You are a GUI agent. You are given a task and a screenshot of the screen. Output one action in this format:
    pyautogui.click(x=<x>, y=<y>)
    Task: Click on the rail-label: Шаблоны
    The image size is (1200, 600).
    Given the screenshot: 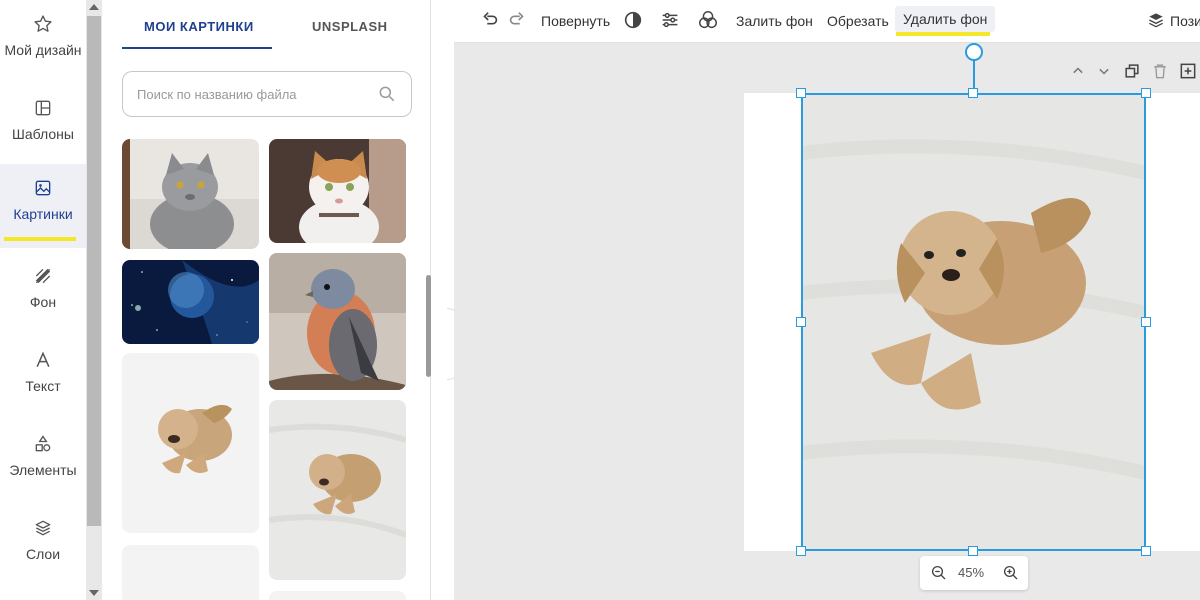 What is the action you would take?
    pyautogui.click(x=43, y=134)
    